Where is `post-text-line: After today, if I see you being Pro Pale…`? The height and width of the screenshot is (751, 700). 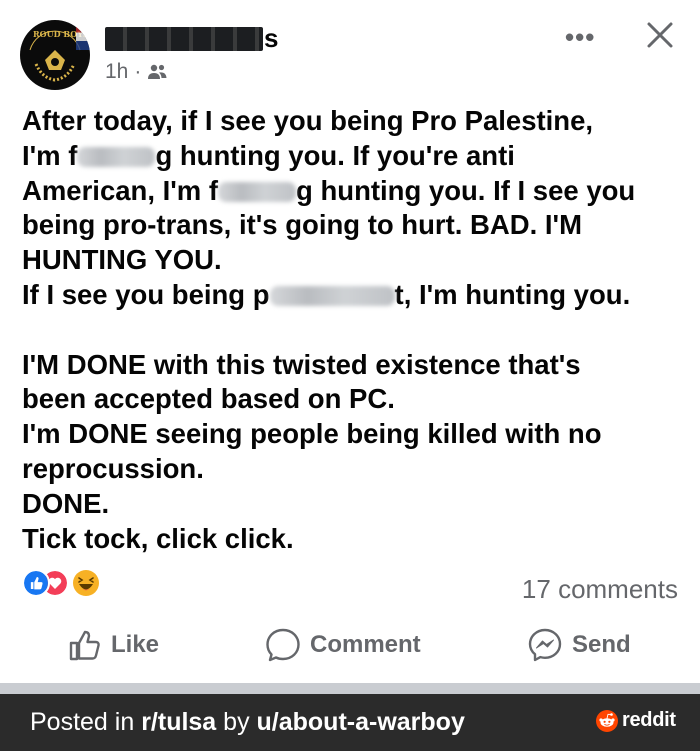 post-text-line: After today, if I see you being Pro Pale… is located at coordinates (354, 121).